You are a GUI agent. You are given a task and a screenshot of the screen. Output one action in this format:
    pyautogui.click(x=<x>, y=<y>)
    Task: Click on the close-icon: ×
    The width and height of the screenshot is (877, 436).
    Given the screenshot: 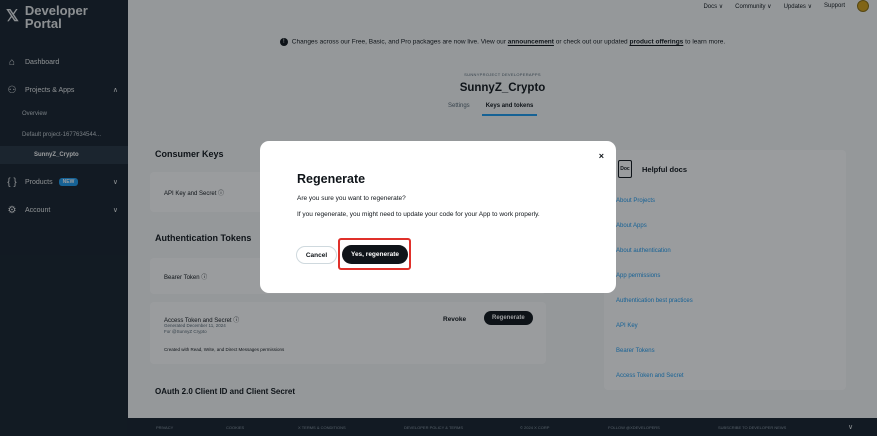 What is the action you would take?
    pyautogui.click(x=601, y=156)
    